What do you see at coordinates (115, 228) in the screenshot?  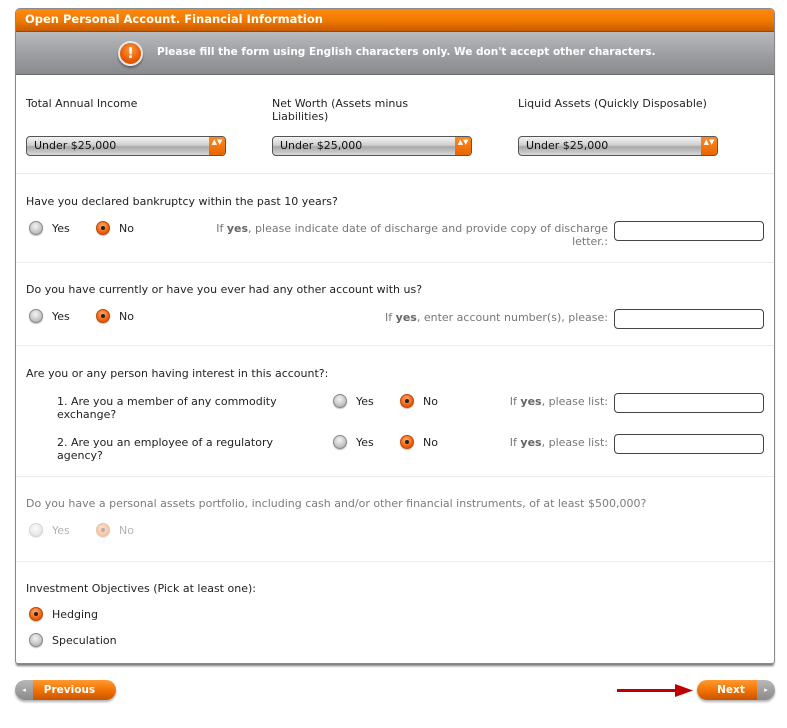 I see `bankruptcy-no-radio: No` at bounding box center [115, 228].